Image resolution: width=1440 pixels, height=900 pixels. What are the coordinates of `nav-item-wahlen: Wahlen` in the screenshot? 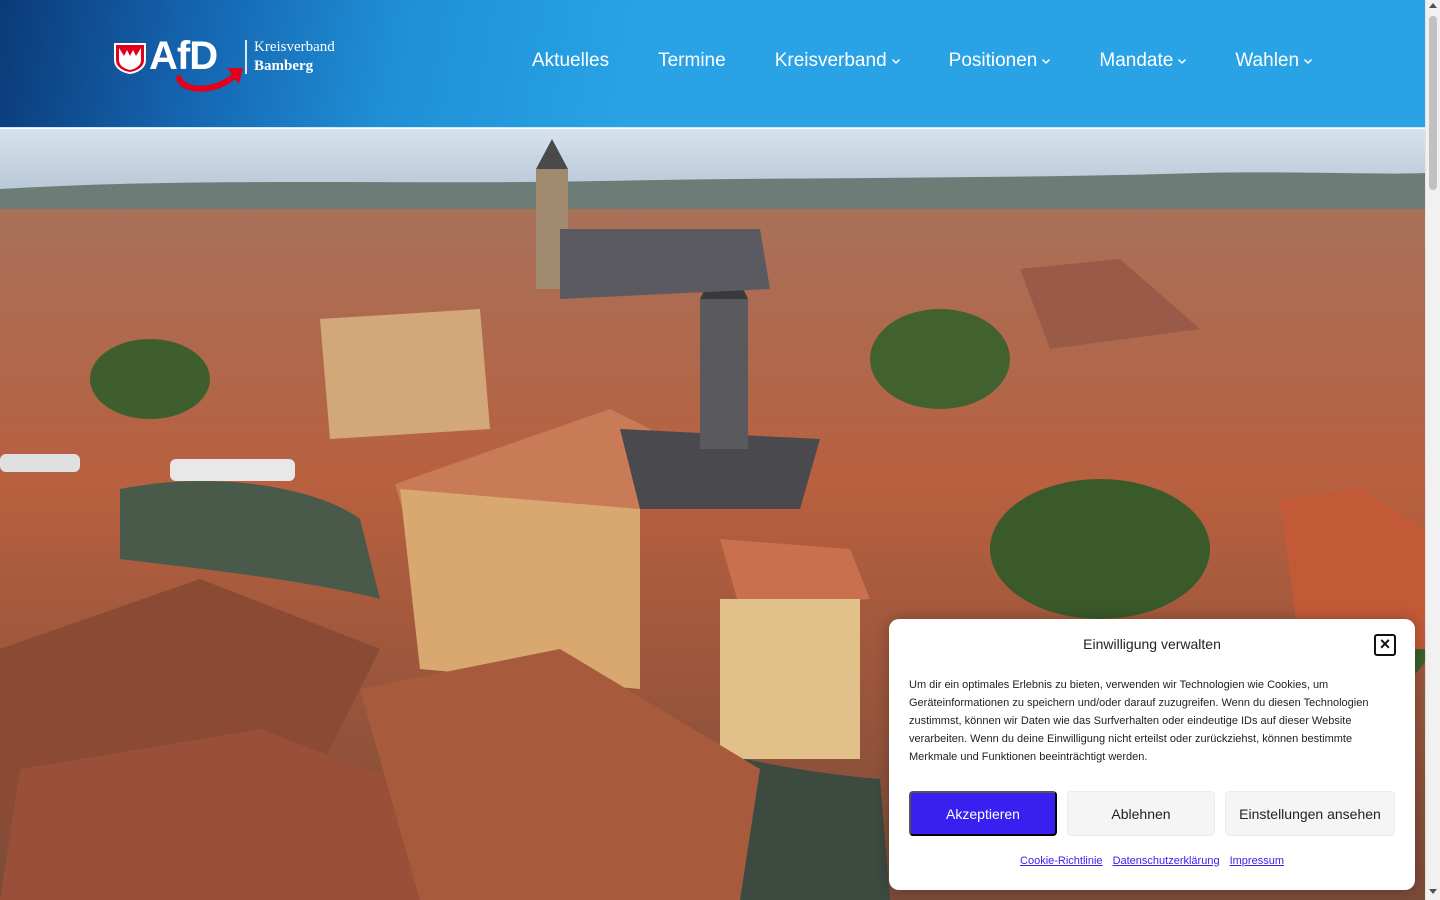 It's located at (1274, 61).